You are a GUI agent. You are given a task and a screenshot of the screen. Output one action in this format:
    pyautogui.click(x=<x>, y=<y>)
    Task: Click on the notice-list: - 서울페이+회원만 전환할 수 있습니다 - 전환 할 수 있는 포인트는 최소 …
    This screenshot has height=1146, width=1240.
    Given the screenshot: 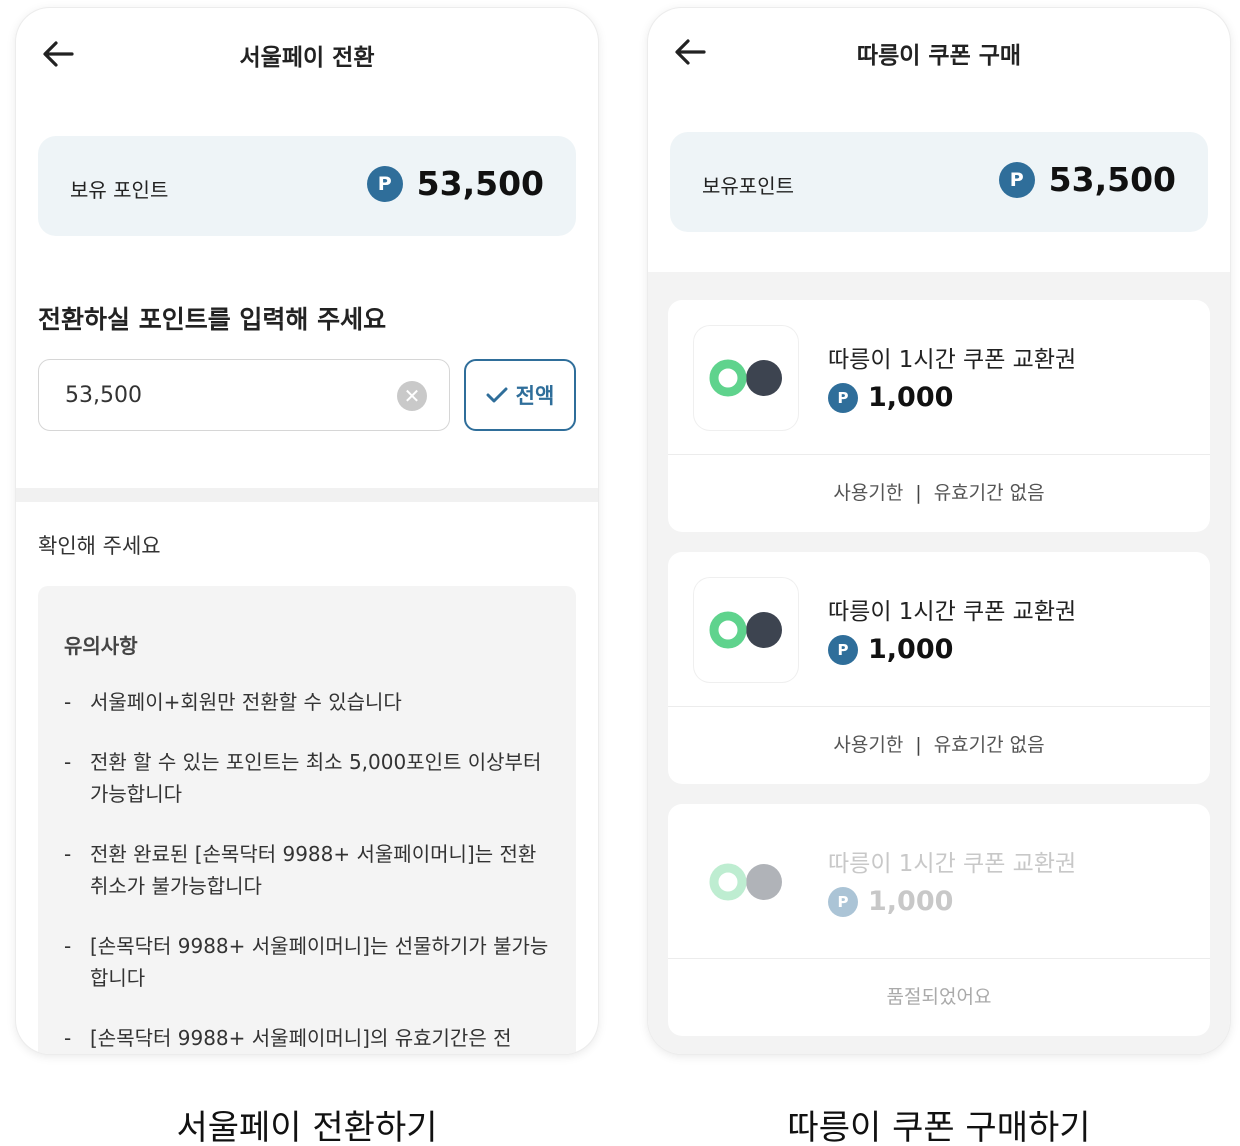 What is the action you would take?
    pyautogui.click(x=307, y=870)
    